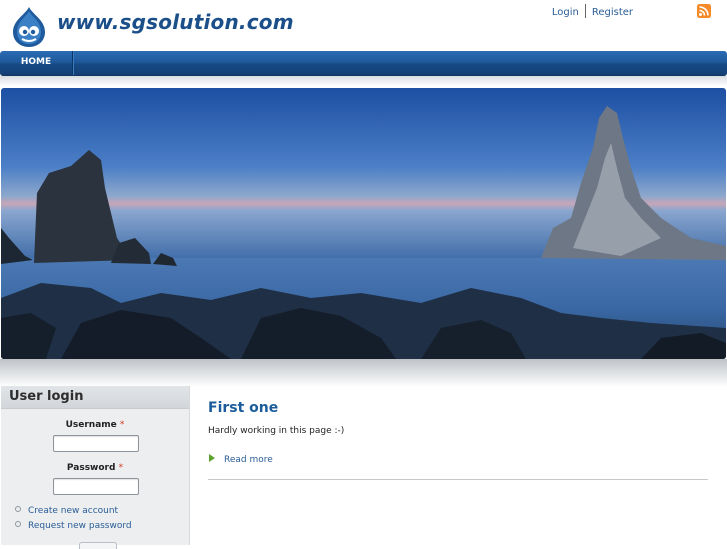 This screenshot has height=549, width=727. What do you see at coordinates (175, 22) in the screenshot?
I see `site-name: www.sgsolution.com` at bounding box center [175, 22].